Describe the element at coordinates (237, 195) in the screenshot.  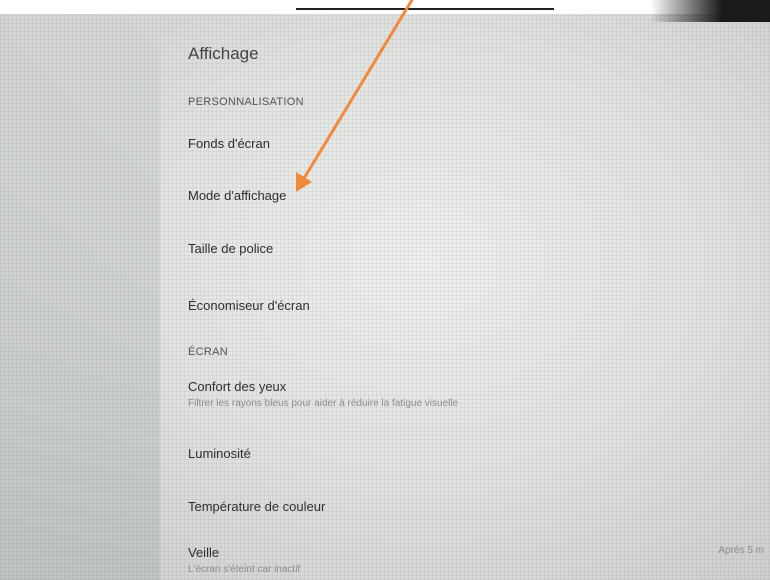
I see `settings-item-display-mode: Mode d'affichage` at that location.